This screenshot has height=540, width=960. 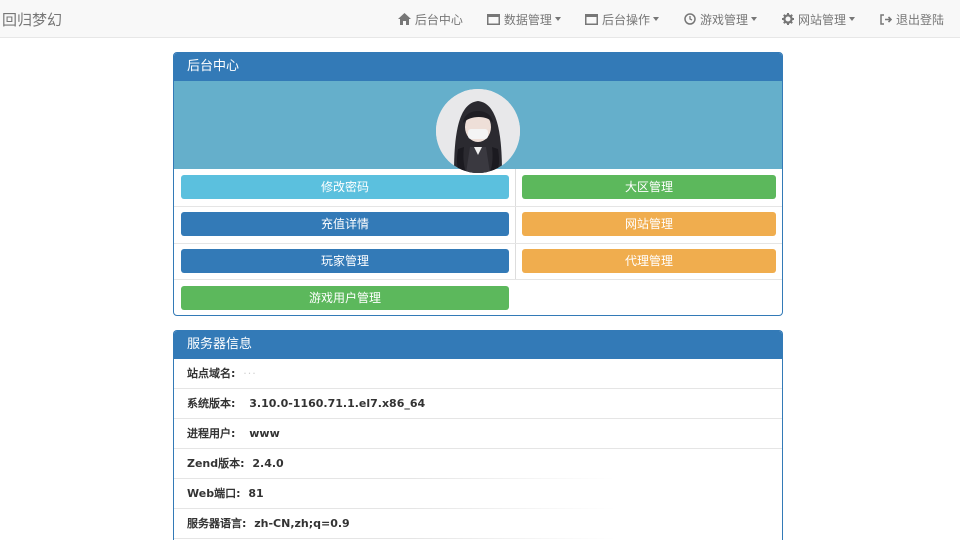 I want to click on info-row-server-language: 服务器语言: zh-CN,zh;q=0.9, so click(x=478, y=524).